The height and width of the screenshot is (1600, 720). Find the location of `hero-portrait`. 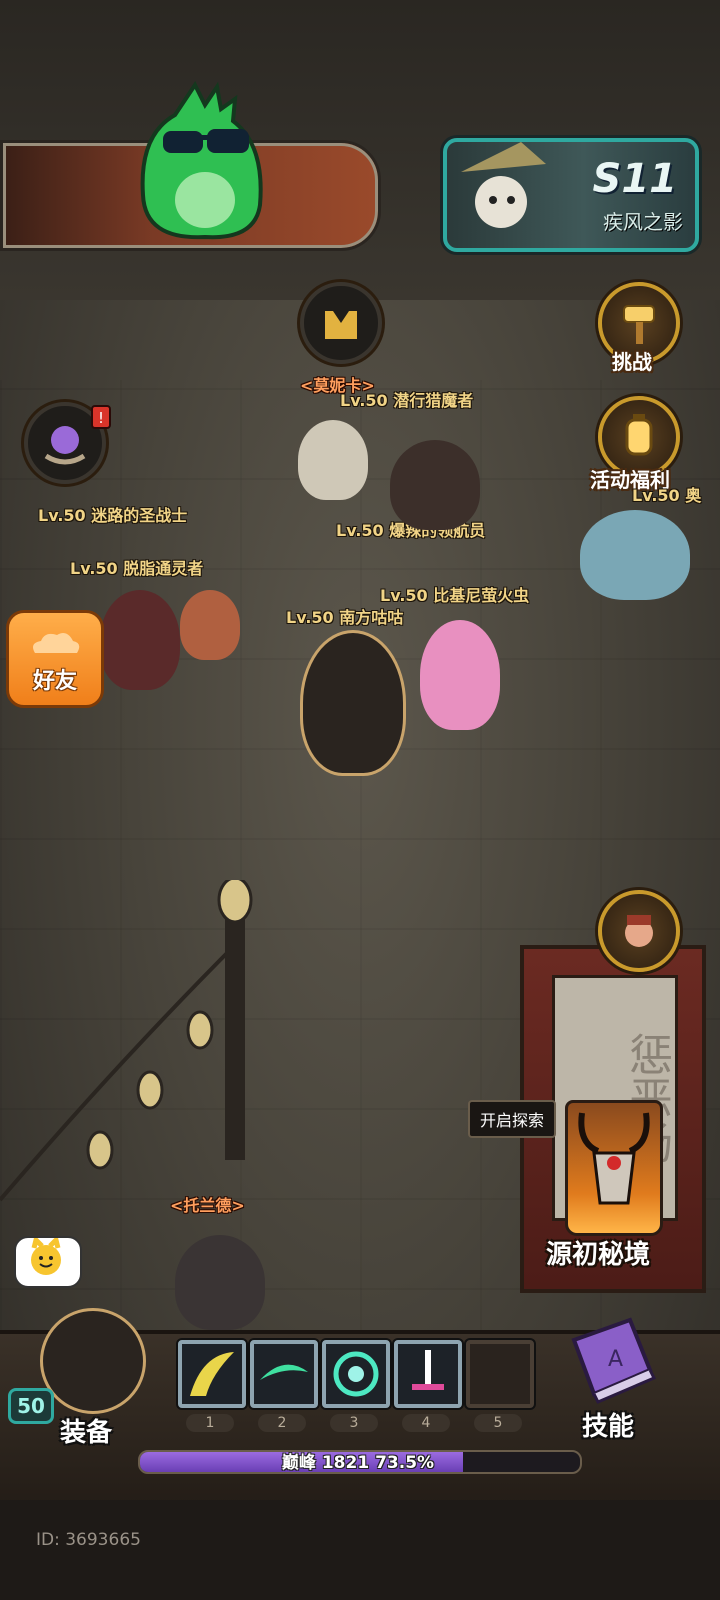

hero-portrait is located at coordinates (93, 1361).